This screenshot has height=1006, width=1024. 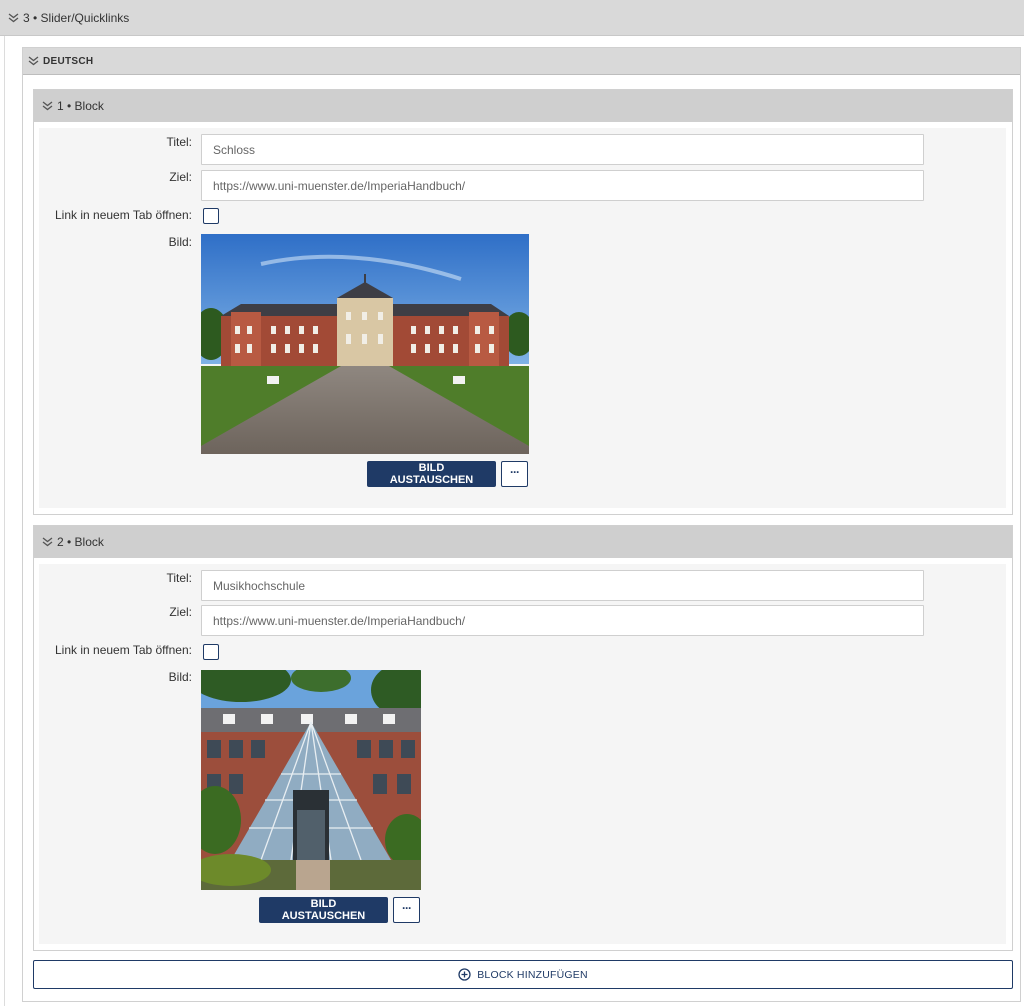 I want to click on language-header: DEUTSCH, so click(x=521, y=61).